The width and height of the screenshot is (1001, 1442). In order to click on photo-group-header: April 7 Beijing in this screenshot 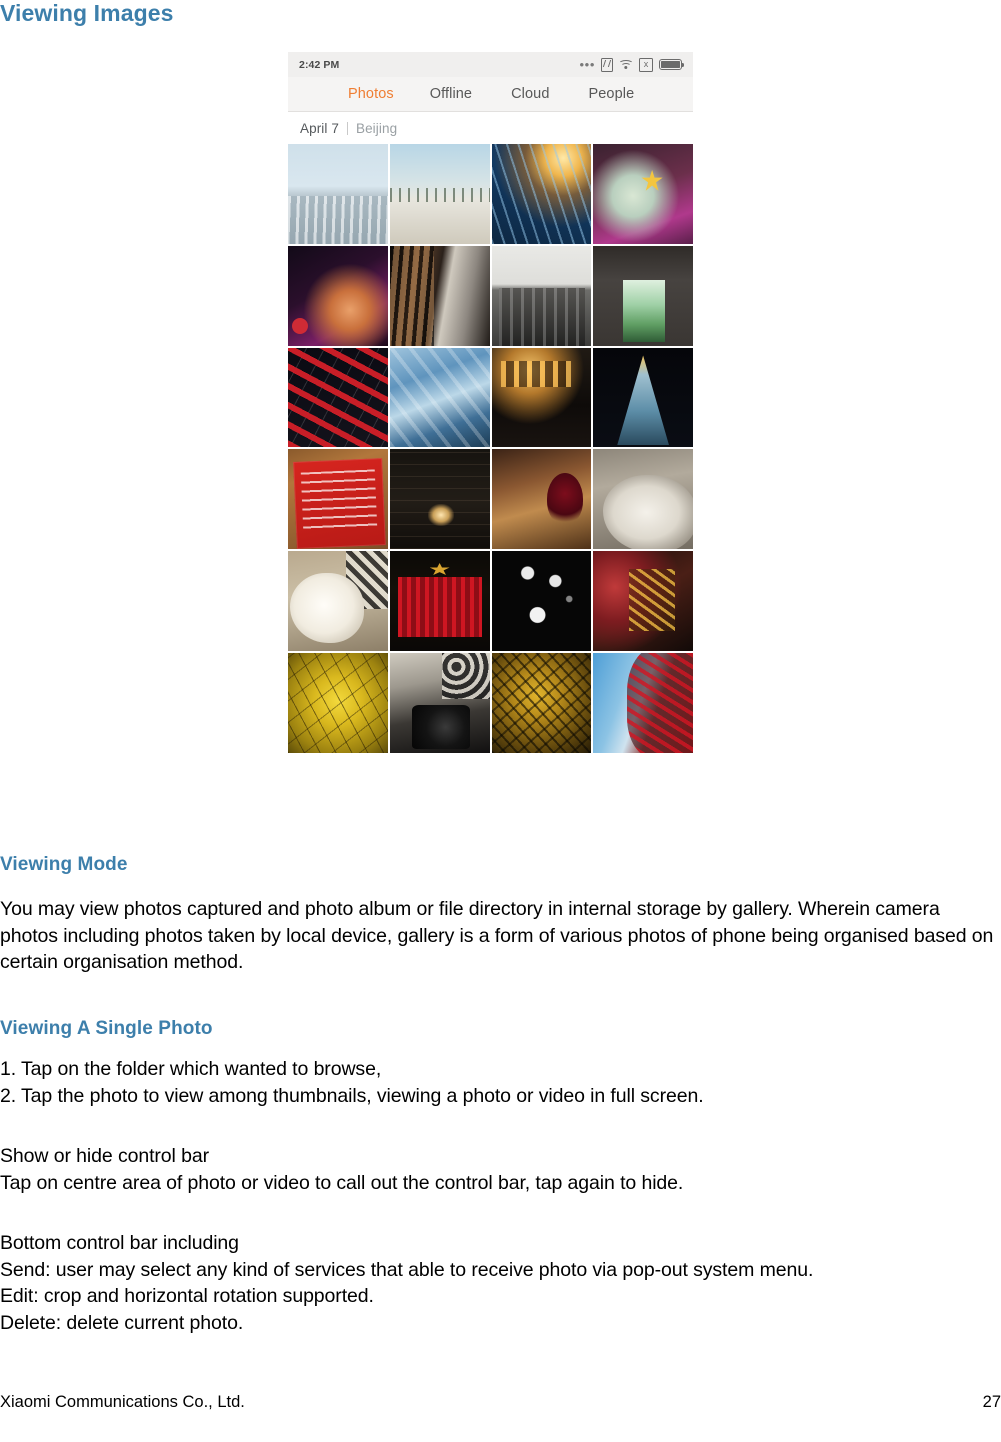, I will do `click(490, 128)`.